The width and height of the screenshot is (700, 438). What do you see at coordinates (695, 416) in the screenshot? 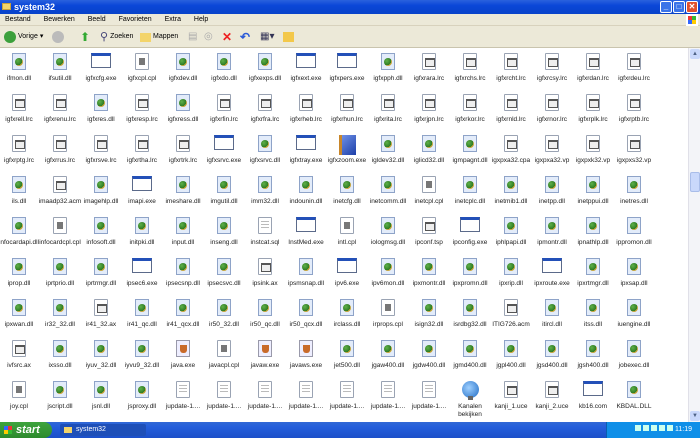
I see `scroll-down-button: ▼` at bounding box center [695, 416].